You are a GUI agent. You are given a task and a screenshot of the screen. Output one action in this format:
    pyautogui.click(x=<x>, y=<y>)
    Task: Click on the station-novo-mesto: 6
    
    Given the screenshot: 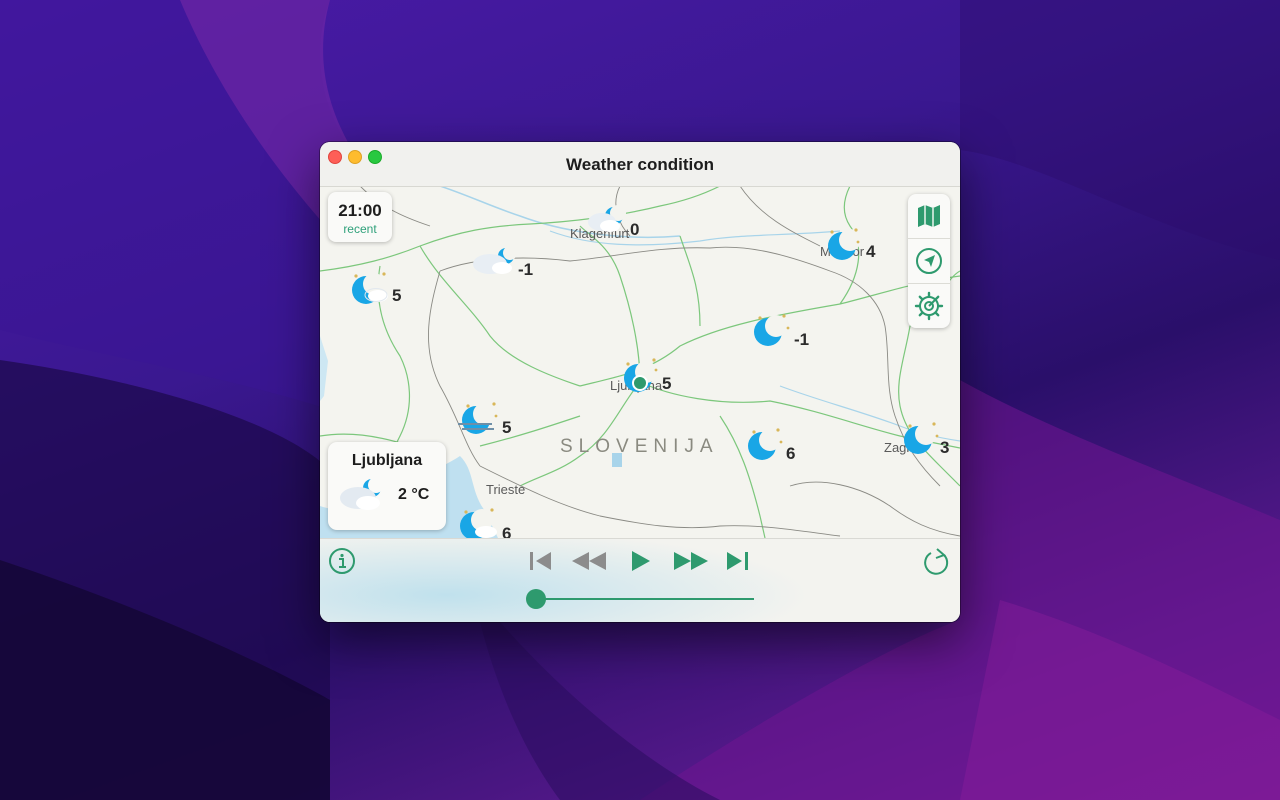 What is the action you would take?
    pyautogui.click(x=769, y=445)
    